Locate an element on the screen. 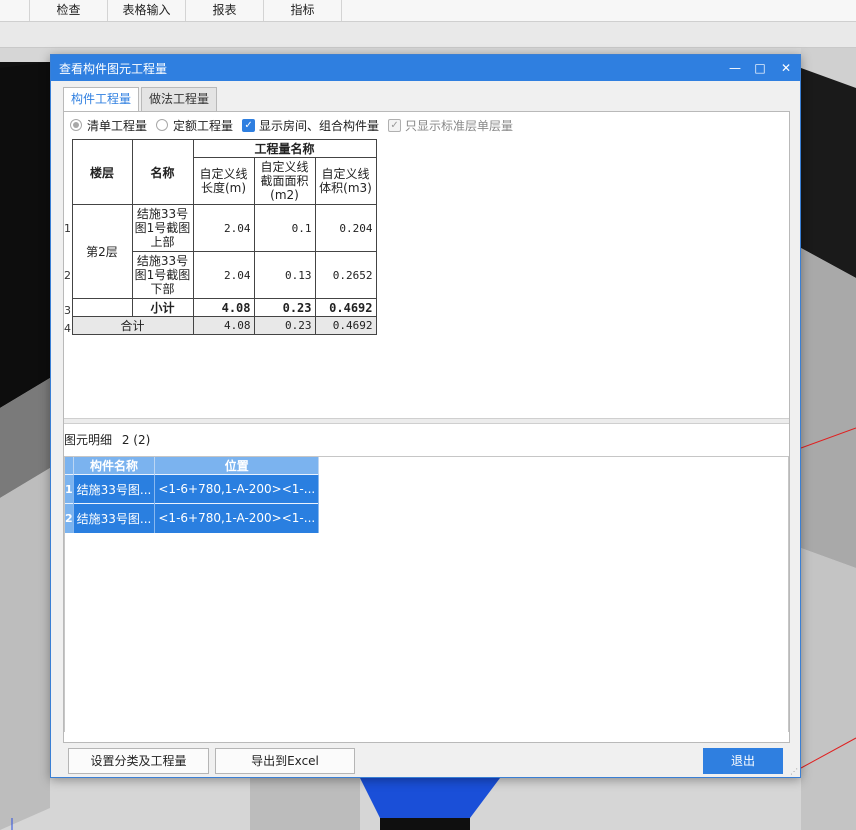 The height and width of the screenshot is (830, 856). detail-corner is located at coordinates (69, 466).